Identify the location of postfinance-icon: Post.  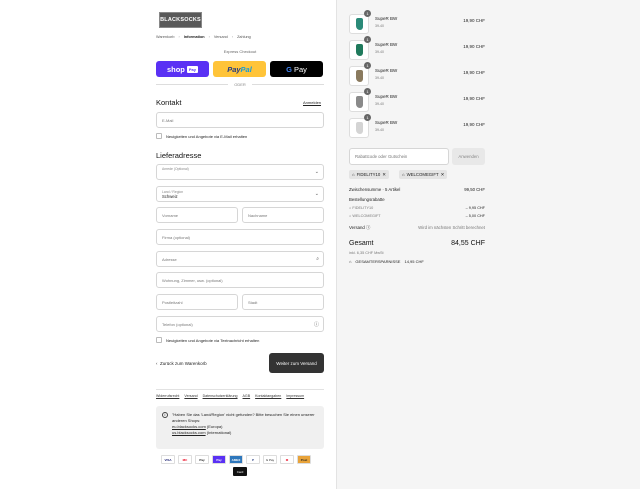
(304, 459).